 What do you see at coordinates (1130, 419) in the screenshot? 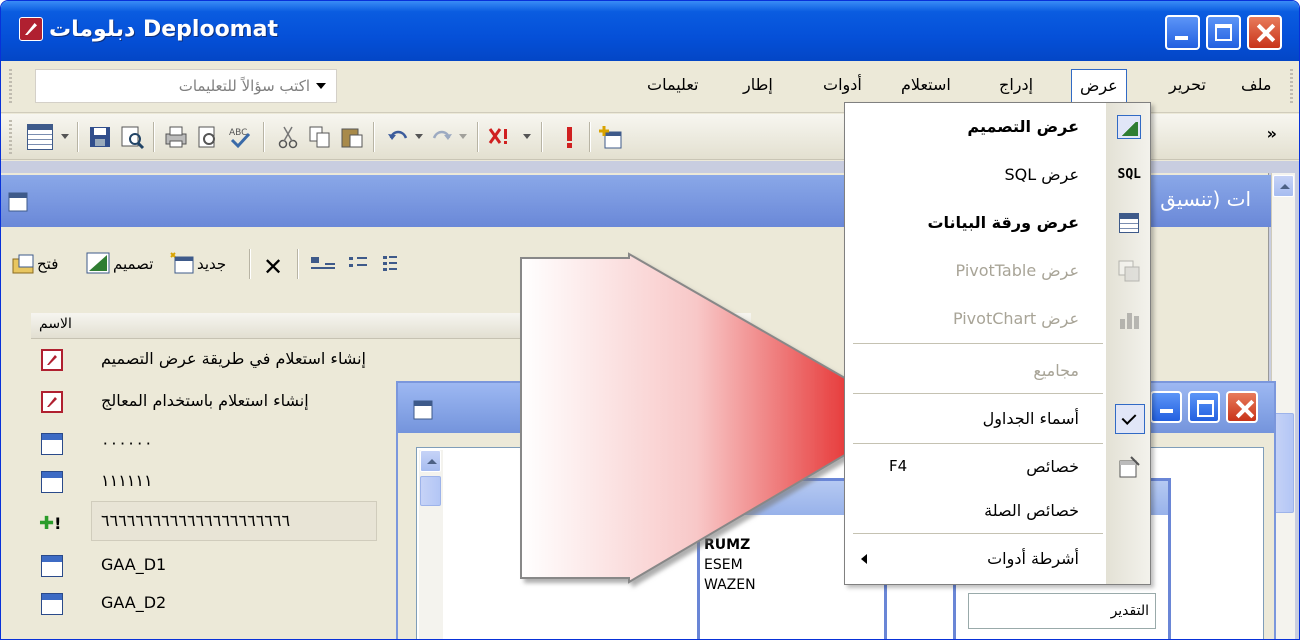
I see `check-icon` at bounding box center [1130, 419].